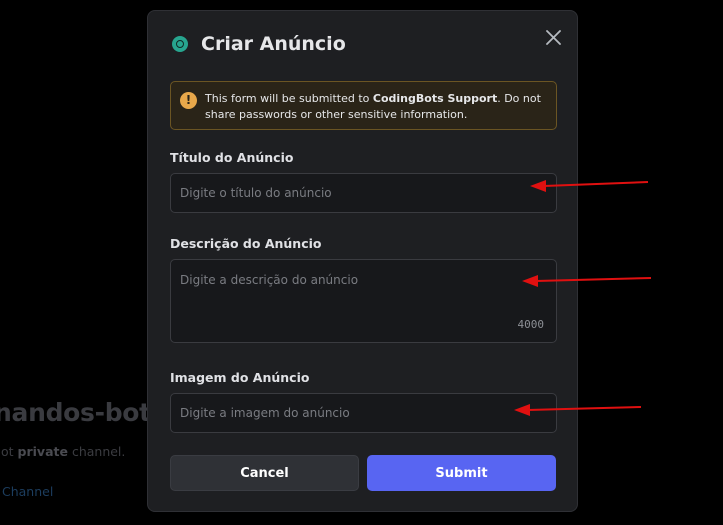 The height and width of the screenshot is (525, 723). What do you see at coordinates (583, 298) in the screenshot?
I see `annotation-arrows` at bounding box center [583, 298].